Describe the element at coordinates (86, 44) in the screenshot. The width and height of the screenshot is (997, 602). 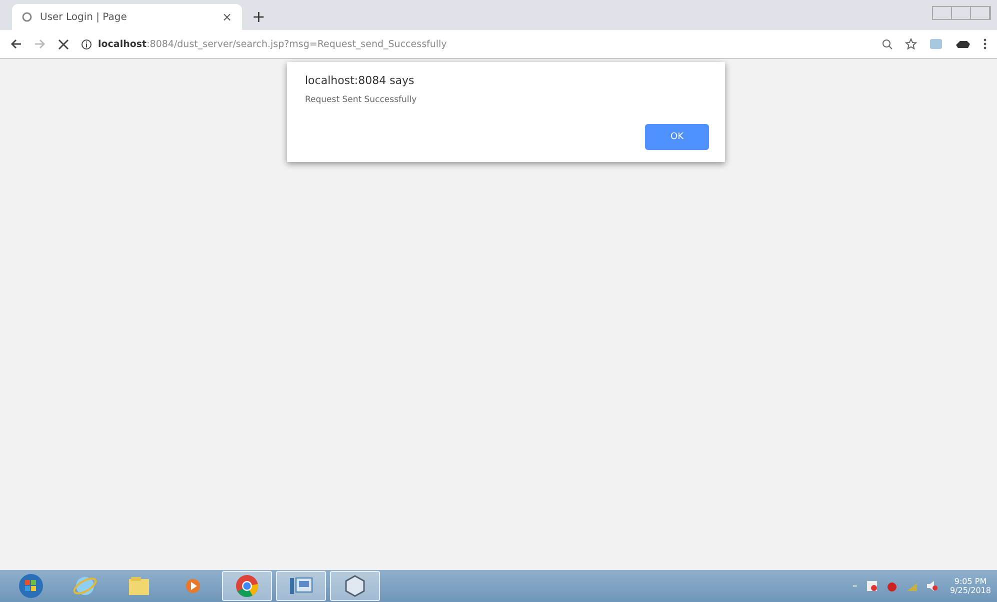
I see `info-icon` at that location.